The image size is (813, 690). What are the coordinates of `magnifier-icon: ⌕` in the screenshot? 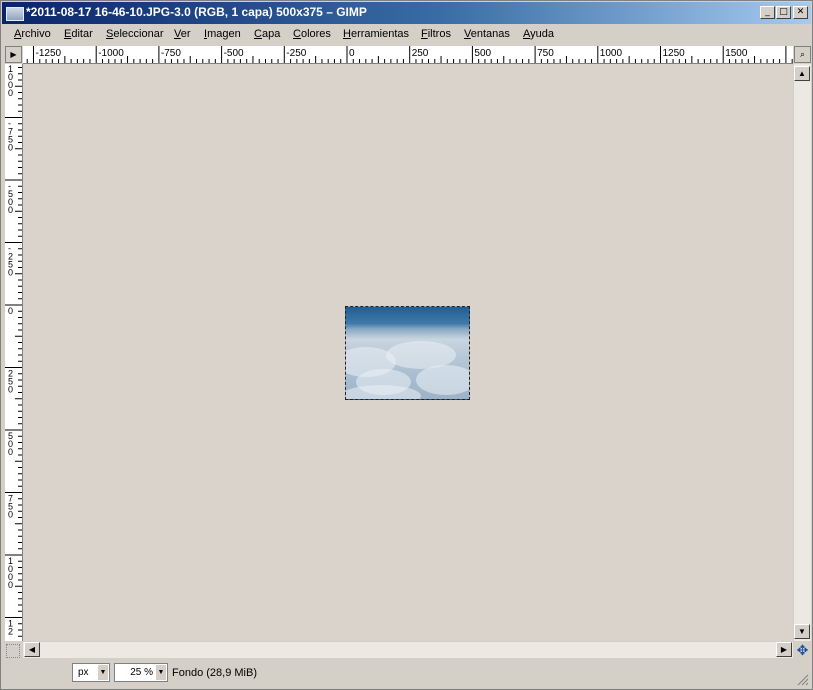 It's located at (802, 54).